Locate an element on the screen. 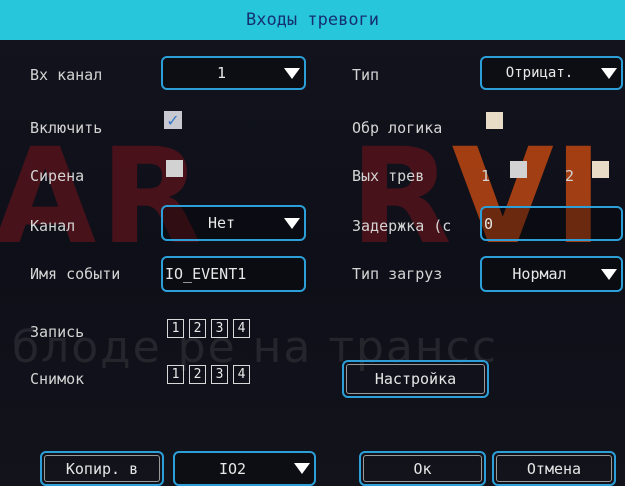 Image resolution: width=625 pixels, height=486 pixels. copy-to-label: Копир. в is located at coordinates (102, 468).